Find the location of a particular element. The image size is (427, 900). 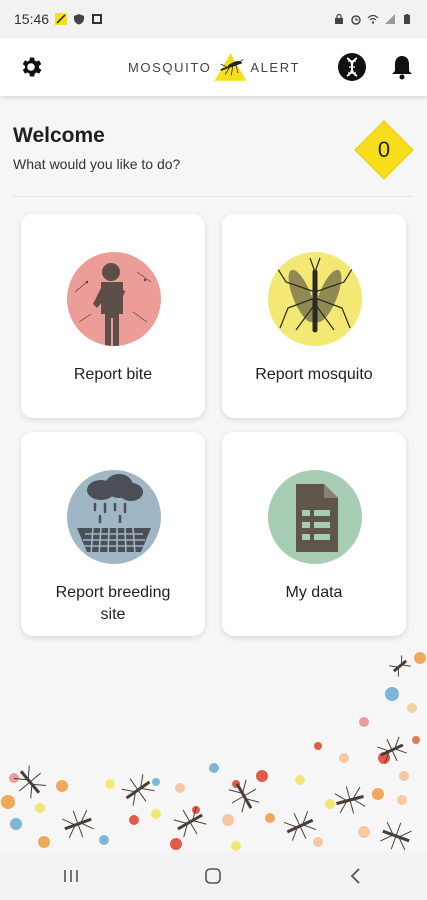

logo-mosquito-triangle-icon is located at coordinates (230, 67).